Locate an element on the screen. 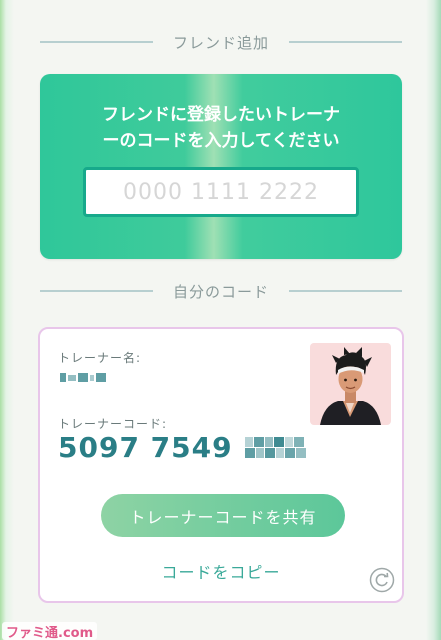 The image size is (441, 640). refresh-icon is located at coordinates (382, 580).